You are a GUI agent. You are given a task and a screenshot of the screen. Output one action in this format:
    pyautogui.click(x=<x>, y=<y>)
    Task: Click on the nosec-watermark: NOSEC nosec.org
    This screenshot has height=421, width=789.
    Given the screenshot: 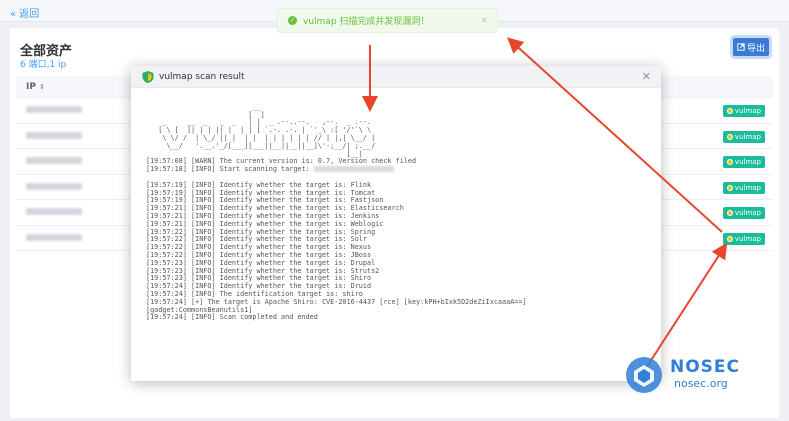 What is the action you would take?
    pyautogui.click(x=696, y=375)
    